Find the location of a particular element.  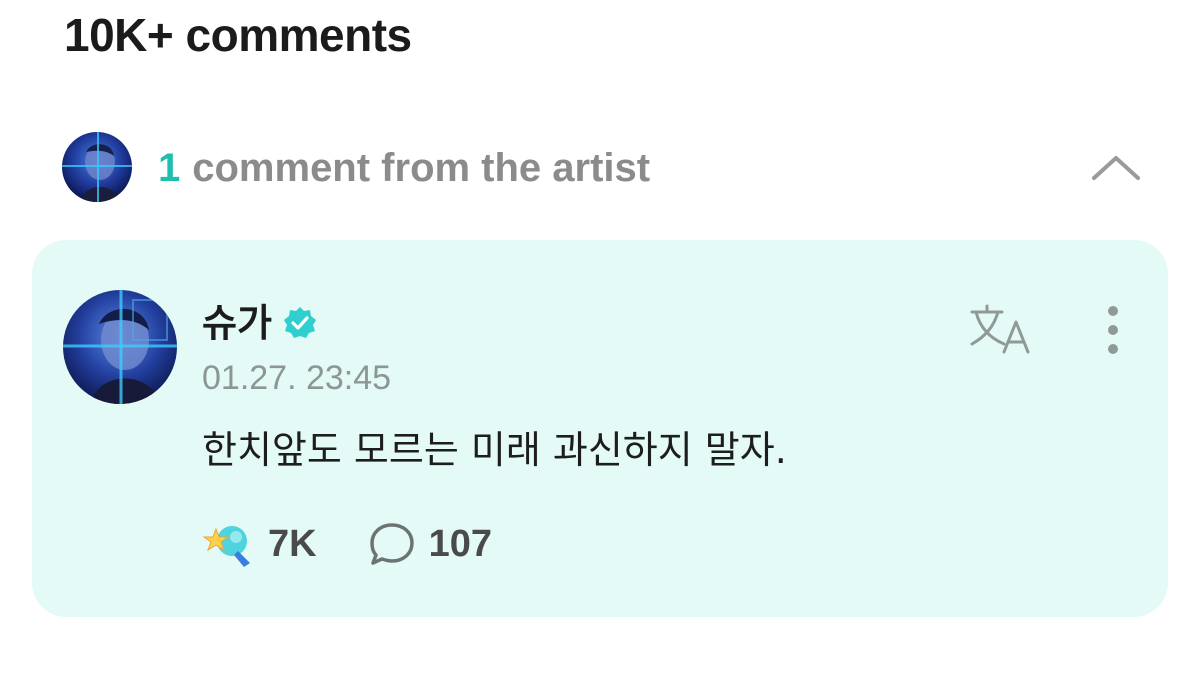

more-vertical-icon is located at coordinates (1113, 330).